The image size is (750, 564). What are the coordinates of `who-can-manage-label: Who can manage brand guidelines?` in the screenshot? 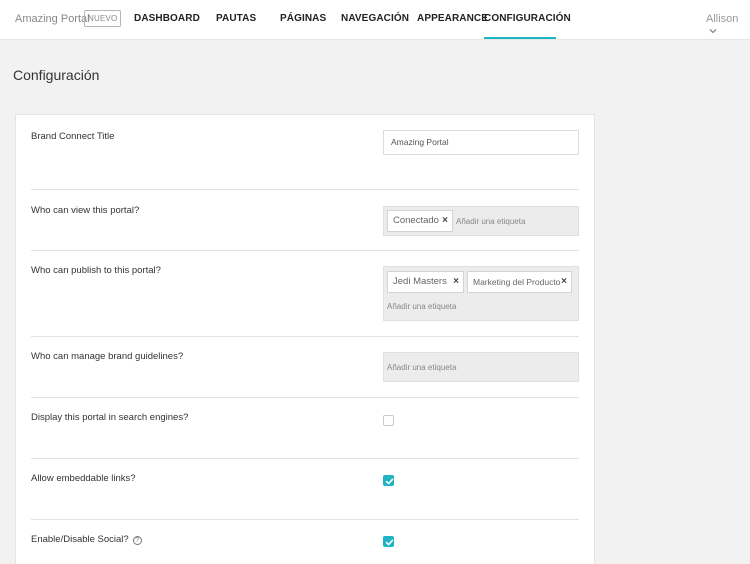 It's located at (107, 356).